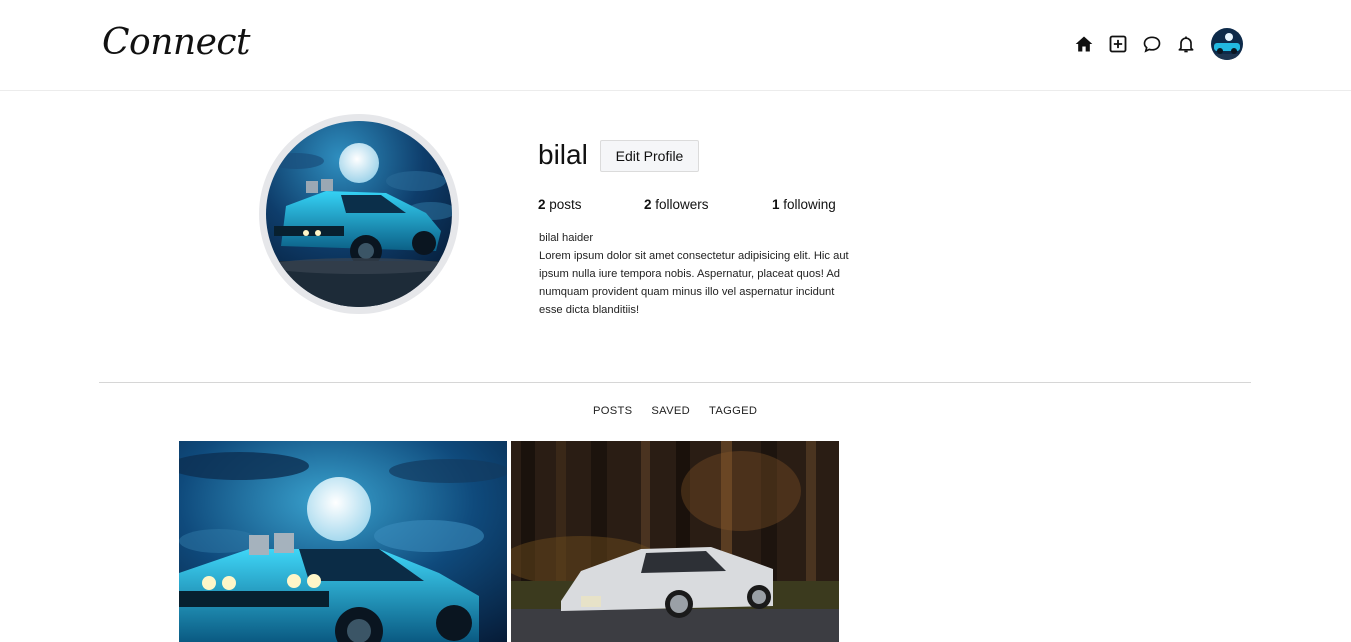 This screenshot has width=1351, height=642. What do you see at coordinates (675, 382) in the screenshot?
I see `section-divider` at bounding box center [675, 382].